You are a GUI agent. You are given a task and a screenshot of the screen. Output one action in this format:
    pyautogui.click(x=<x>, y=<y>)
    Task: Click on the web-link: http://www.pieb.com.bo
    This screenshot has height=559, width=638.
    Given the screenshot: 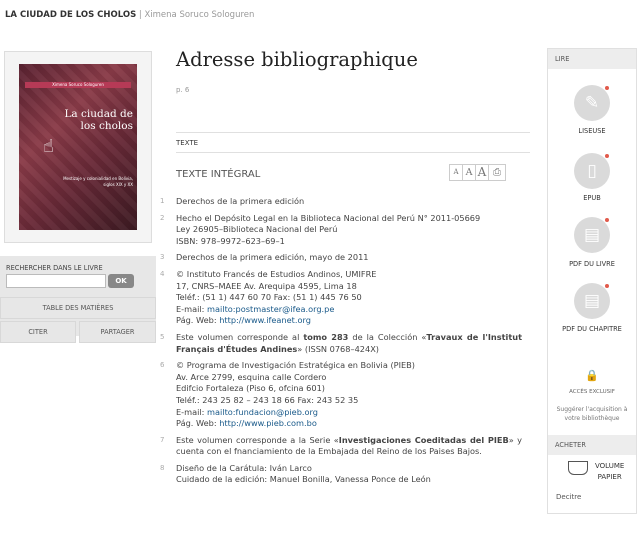 What is the action you would take?
    pyautogui.click(x=268, y=423)
    